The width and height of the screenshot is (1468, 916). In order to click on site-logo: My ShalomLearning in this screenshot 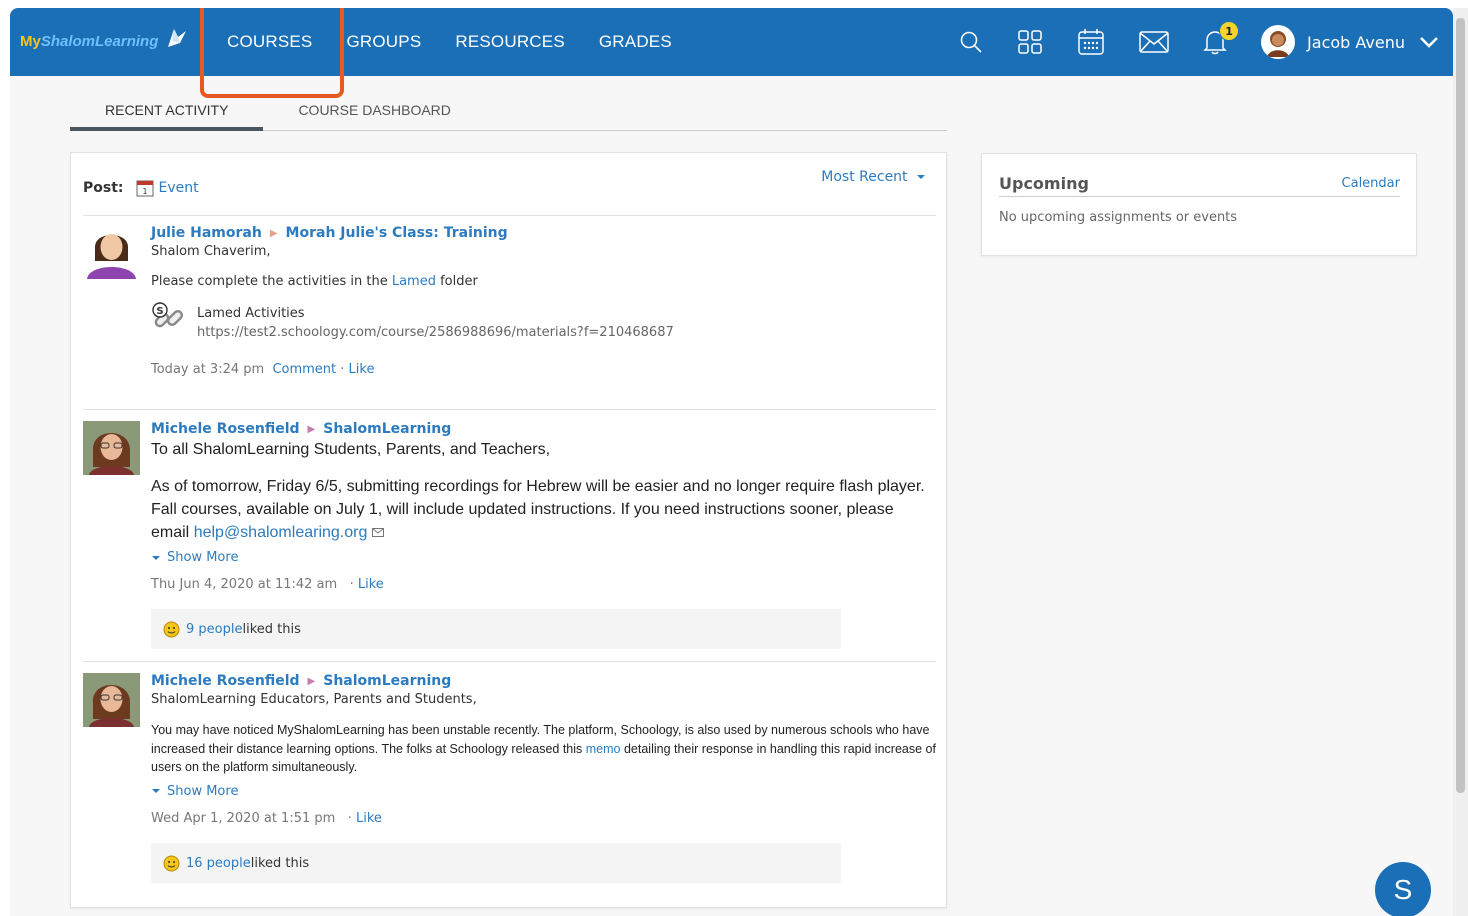, I will do `click(104, 41)`.